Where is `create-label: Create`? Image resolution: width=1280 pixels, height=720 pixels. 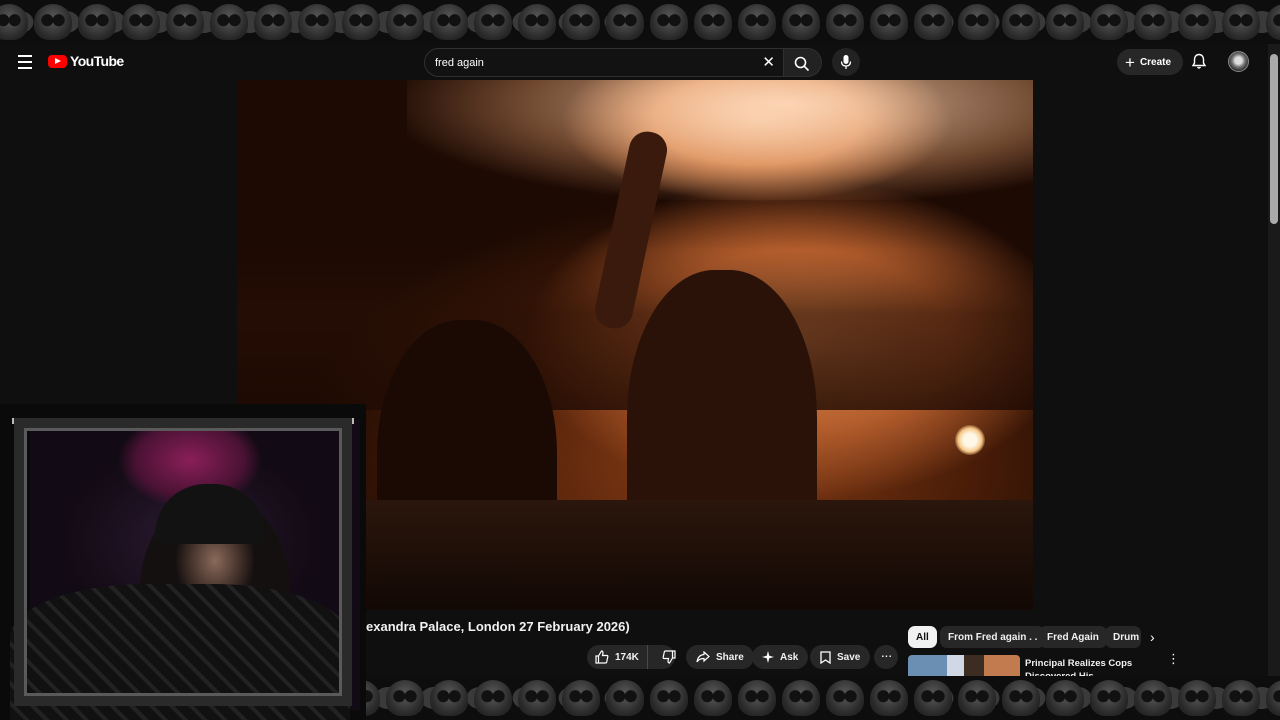 create-label: Create is located at coordinates (1155, 62).